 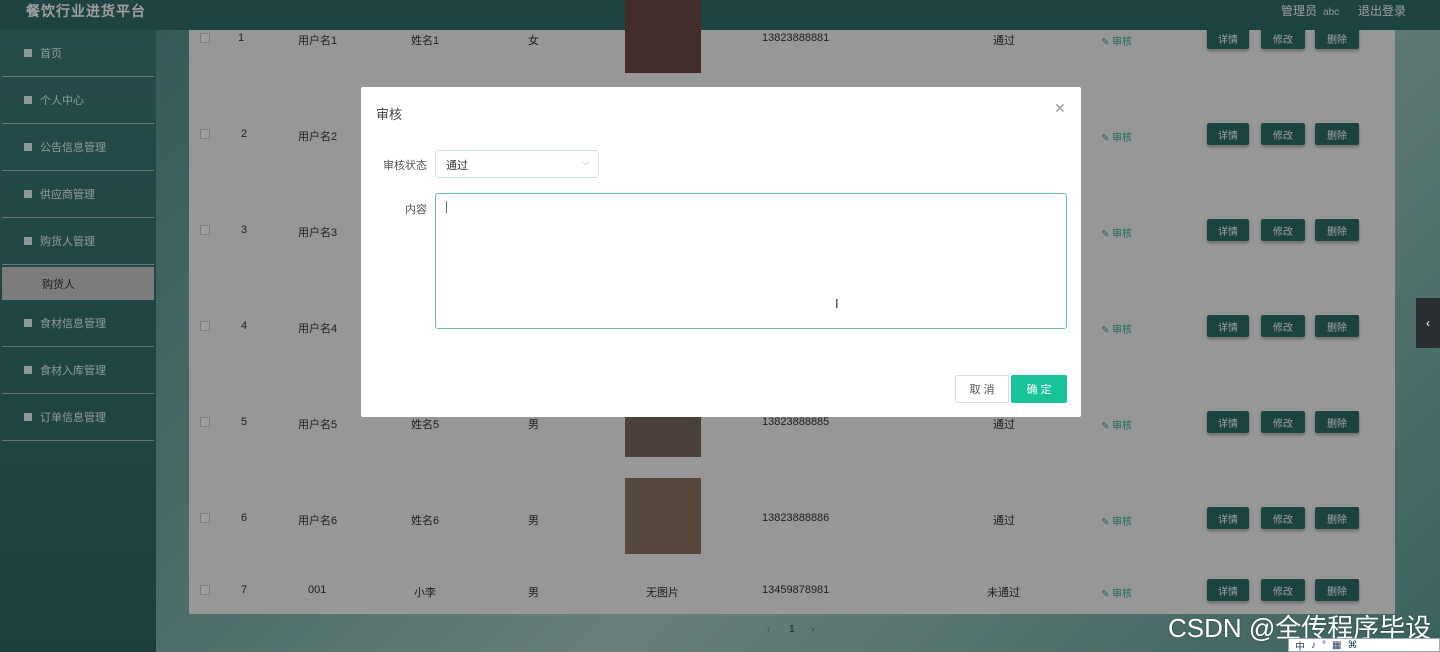 What do you see at coordinates (405, 166) in the screenshot?
I see `status-label: 审核状态` at bounding box center [405, 166].